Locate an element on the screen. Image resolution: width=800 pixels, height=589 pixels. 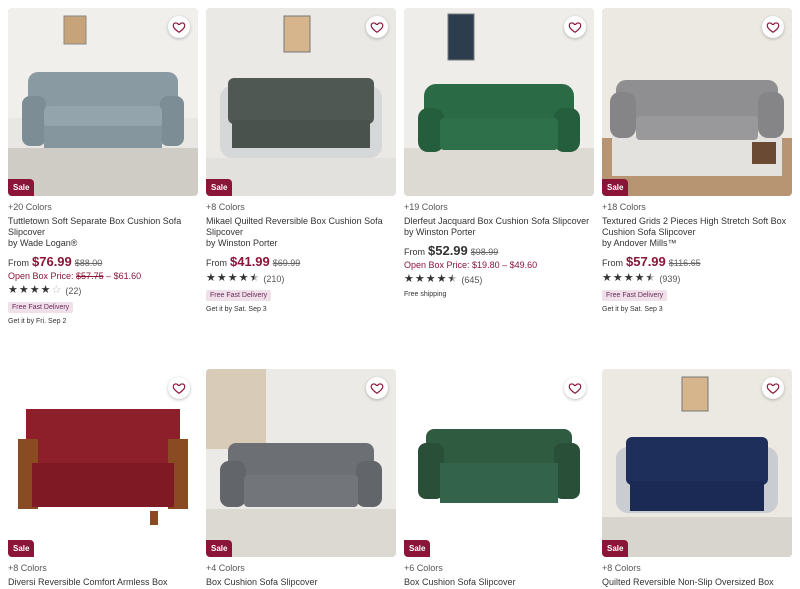
color-count: +20 Colors is located at coordinates (103, 207).